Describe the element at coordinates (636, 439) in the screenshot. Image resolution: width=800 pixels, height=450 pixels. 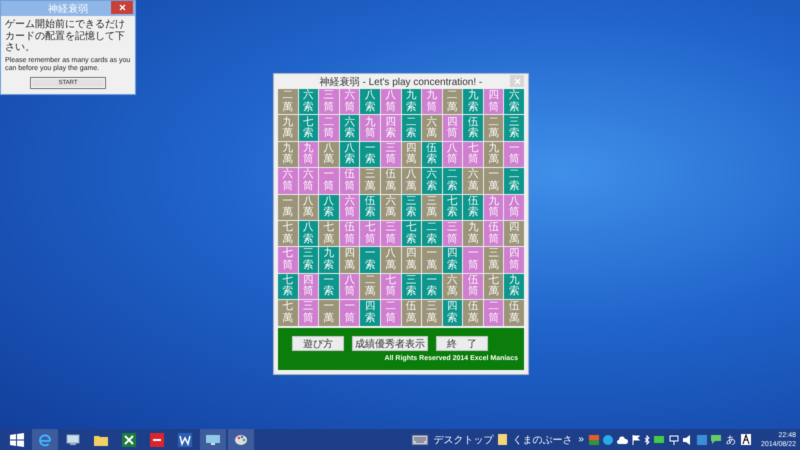
I see `flag-icon` at that location.